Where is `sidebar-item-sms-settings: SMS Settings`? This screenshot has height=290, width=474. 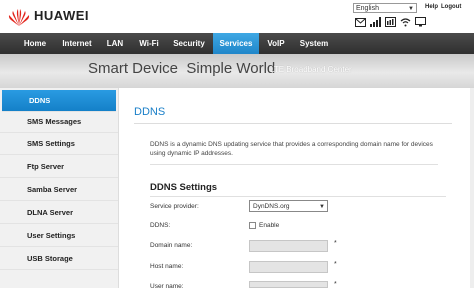 sidebar-item-sms-settings: SMS Settings is located at coordinates (59, 144).